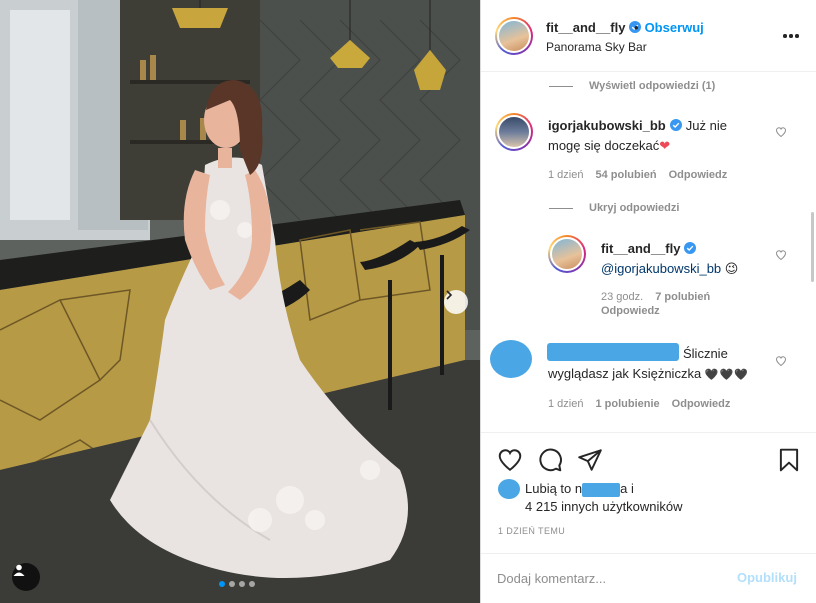 This screenshot has height=603, width=816. I want to click on user-icon, so click(19, 570).